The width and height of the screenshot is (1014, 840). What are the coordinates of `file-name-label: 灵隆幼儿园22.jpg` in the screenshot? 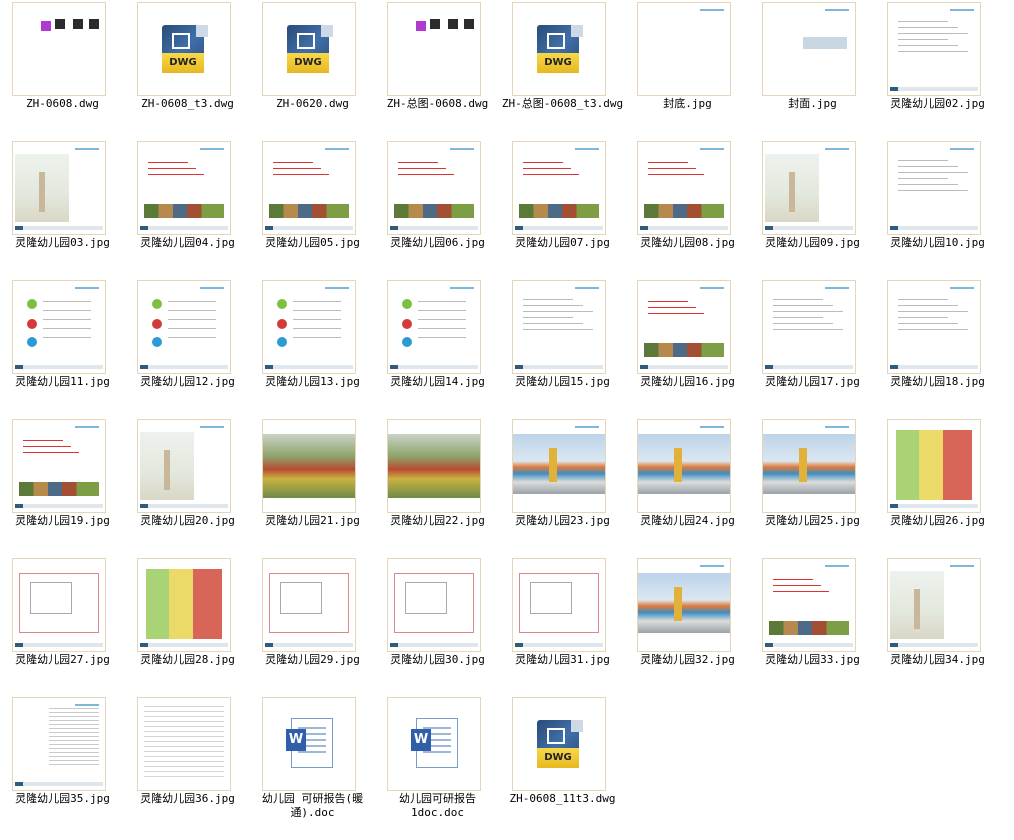 It's located at (437, 520).